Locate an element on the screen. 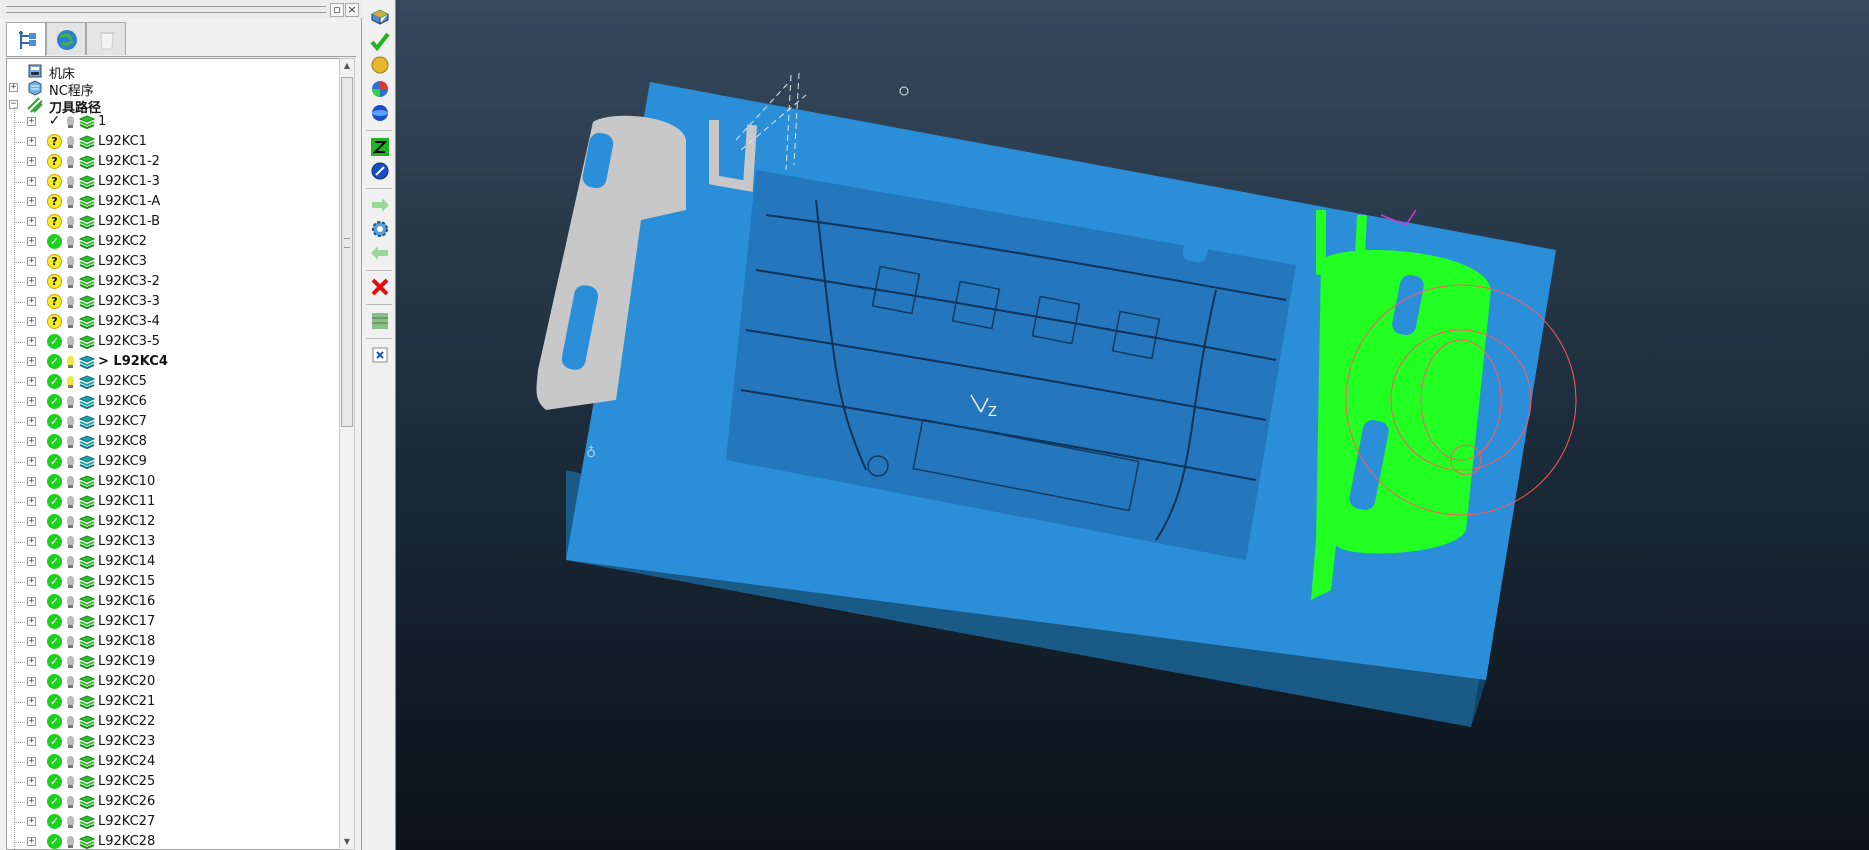 Image resolution: width=1869 pixels, height=850 pixels. toolpath-row: + ✓ > L92KC4 is located at coordinates (172, 362).